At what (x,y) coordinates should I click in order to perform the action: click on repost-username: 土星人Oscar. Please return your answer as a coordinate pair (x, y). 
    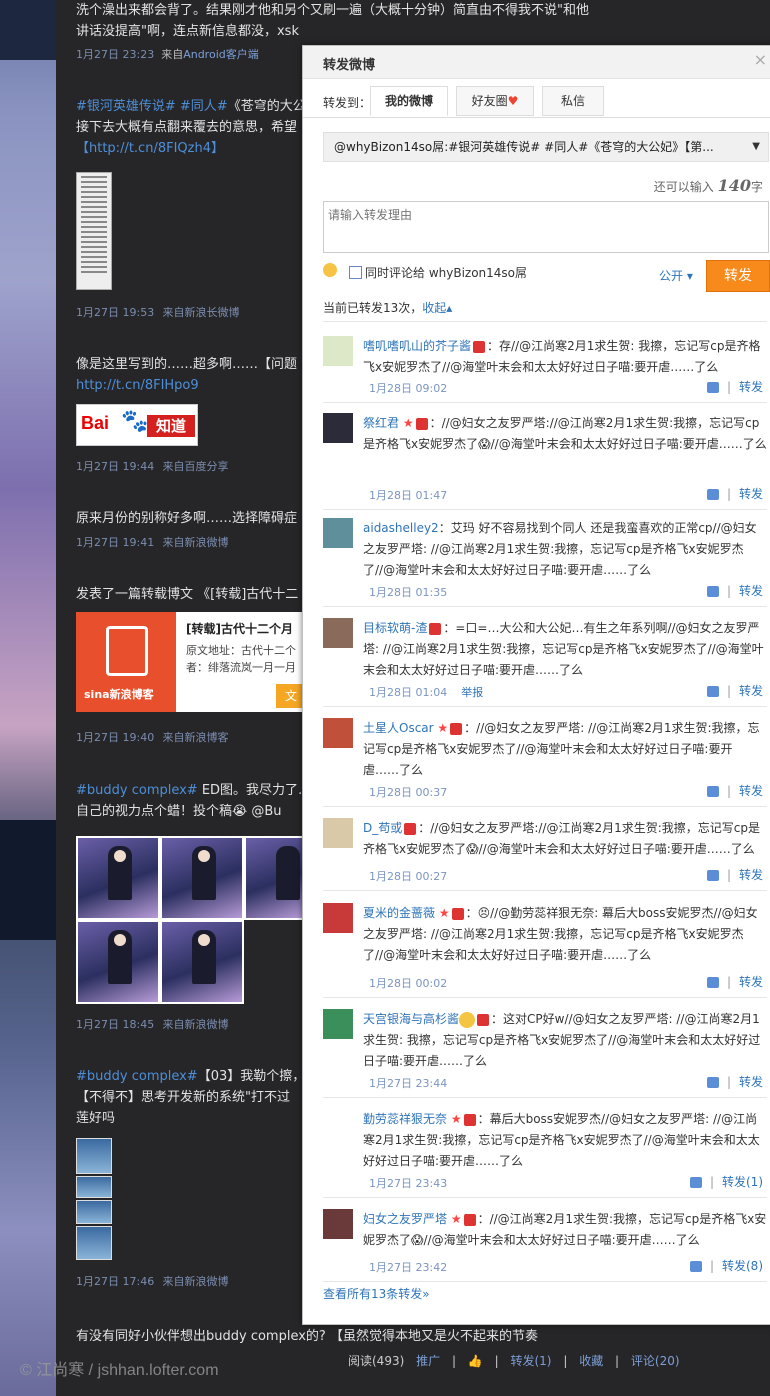
    Looking at the image, I should click on (398, 728).